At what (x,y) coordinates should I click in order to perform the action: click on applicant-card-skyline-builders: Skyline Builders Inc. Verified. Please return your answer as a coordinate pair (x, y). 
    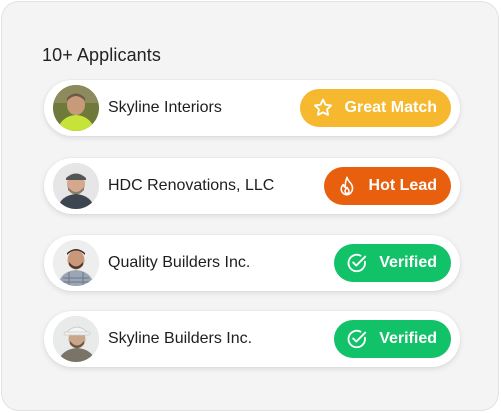
    Looking at the image, I should click on (252, 339).